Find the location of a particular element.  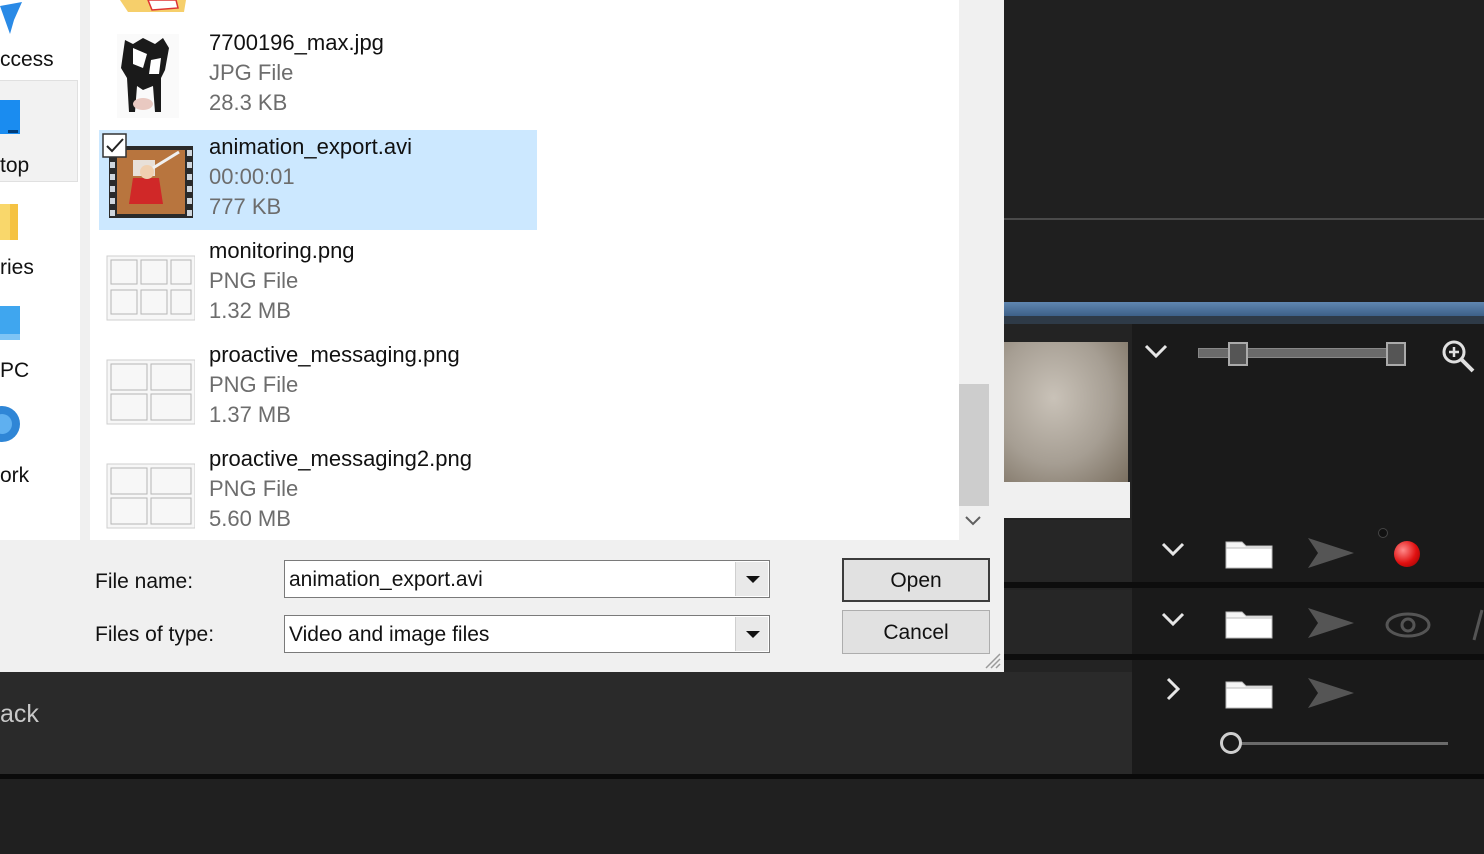

back-label: ack is located at coordinates (19, 714).